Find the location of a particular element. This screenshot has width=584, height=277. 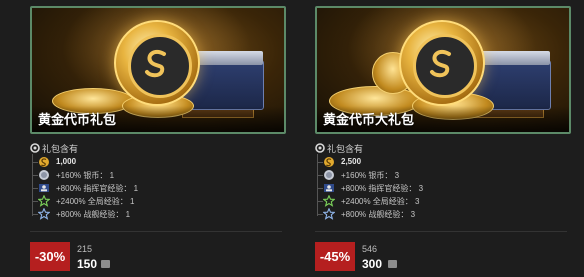

bundle-title: 黄金代币大礼包 is located at coordinates (369, 119).